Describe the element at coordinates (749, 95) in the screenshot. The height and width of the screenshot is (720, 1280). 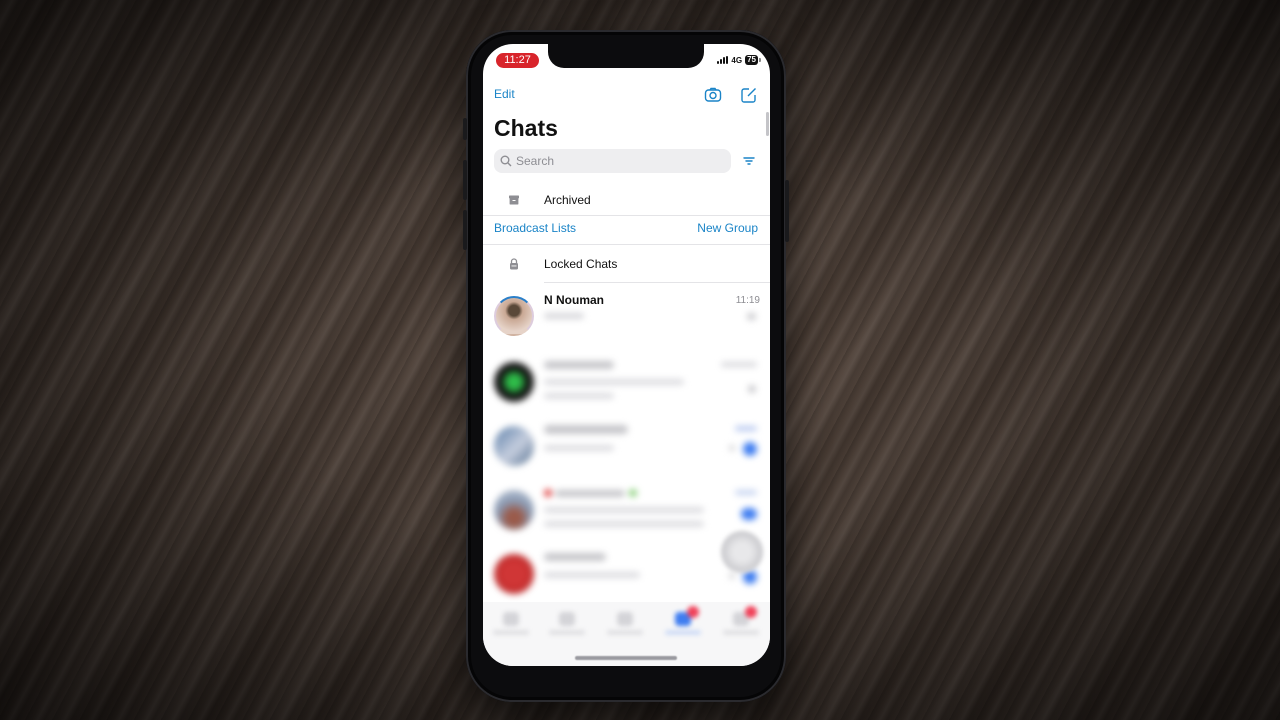
I see `compose-icon` at that location.